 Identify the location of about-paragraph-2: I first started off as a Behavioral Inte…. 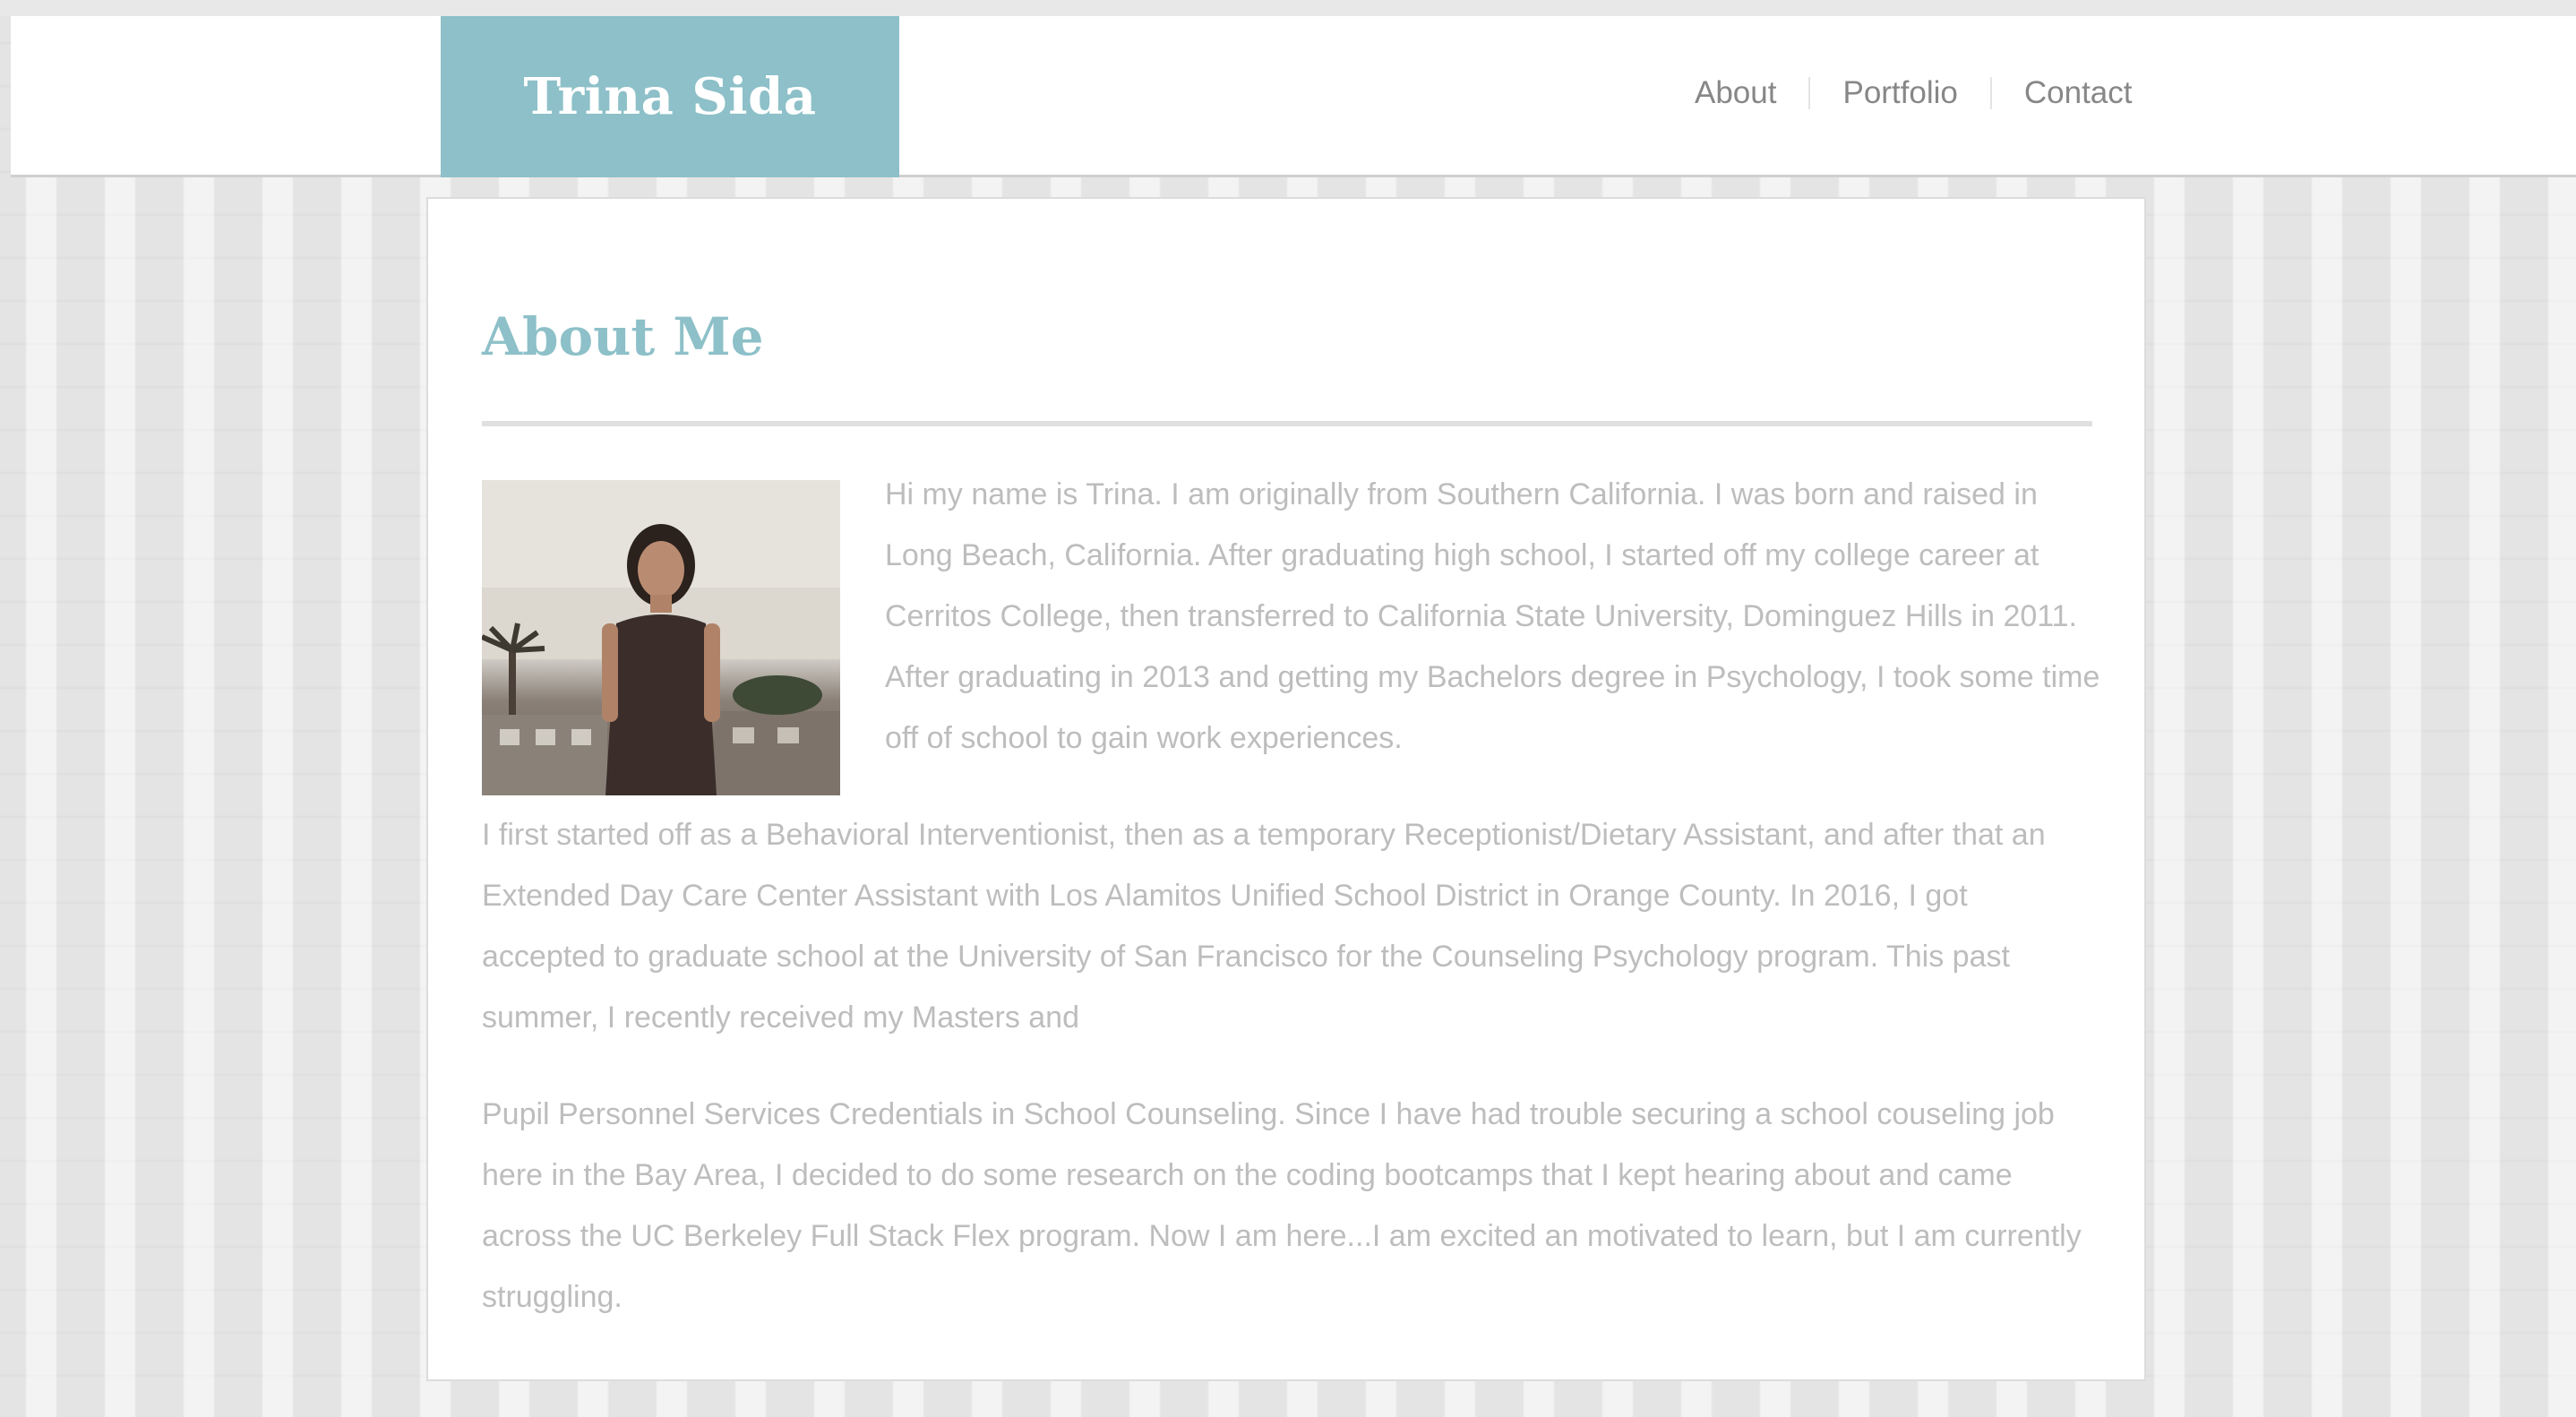
(1264, 926).